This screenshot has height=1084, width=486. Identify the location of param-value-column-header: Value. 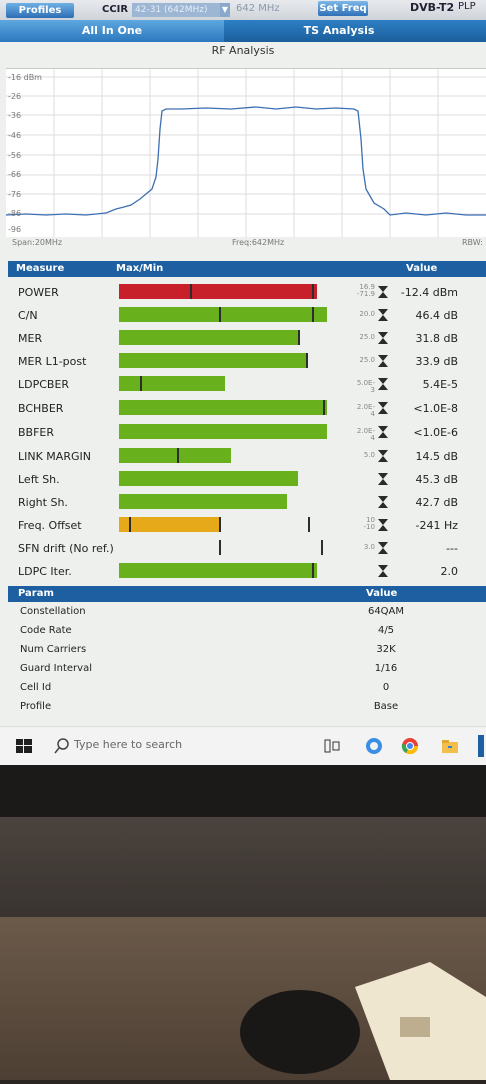
(382, 593).